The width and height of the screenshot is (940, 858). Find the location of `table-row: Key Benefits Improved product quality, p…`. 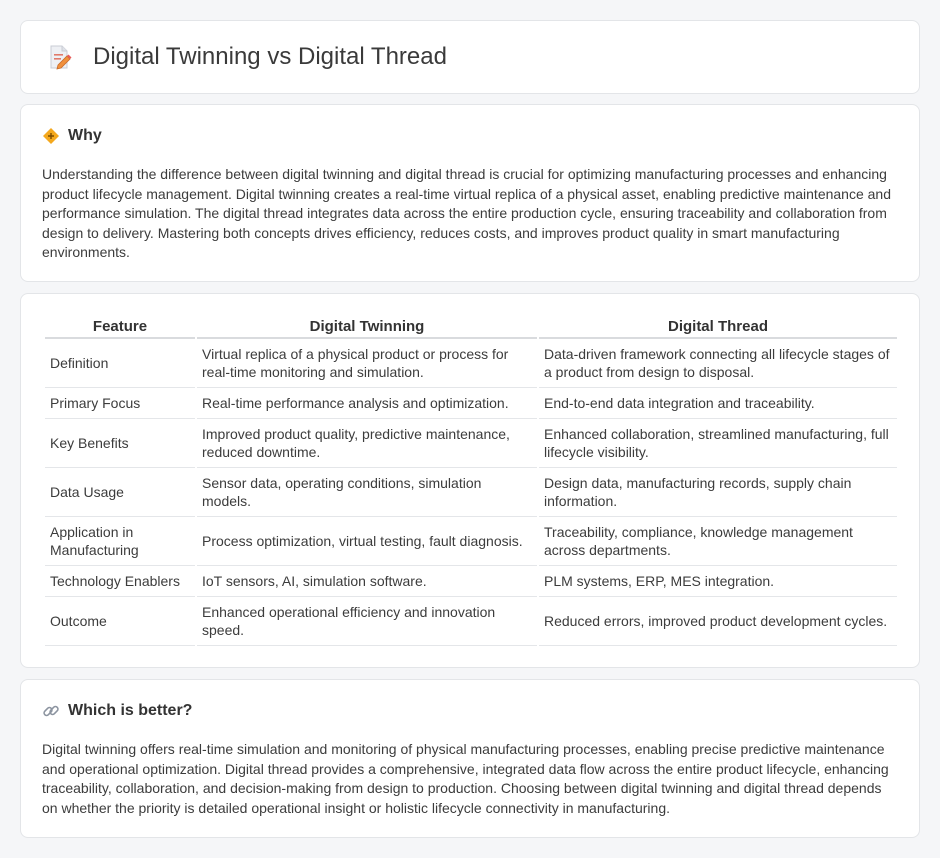

table-row: Key Benefits Improved product quality, p… is located at coordinates (471, 443).